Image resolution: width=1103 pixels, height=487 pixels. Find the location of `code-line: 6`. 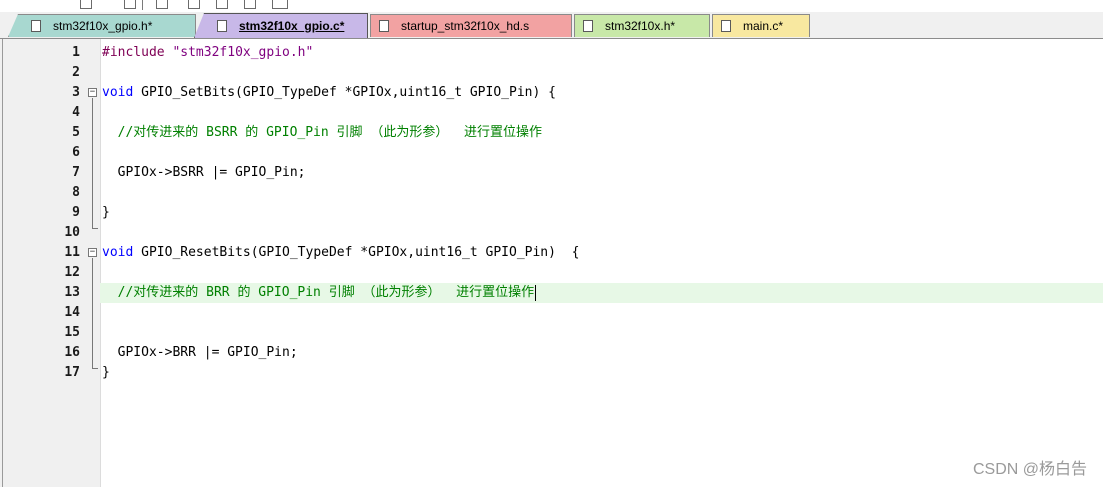

code-line: 6 is located at coordinates (551, 153).